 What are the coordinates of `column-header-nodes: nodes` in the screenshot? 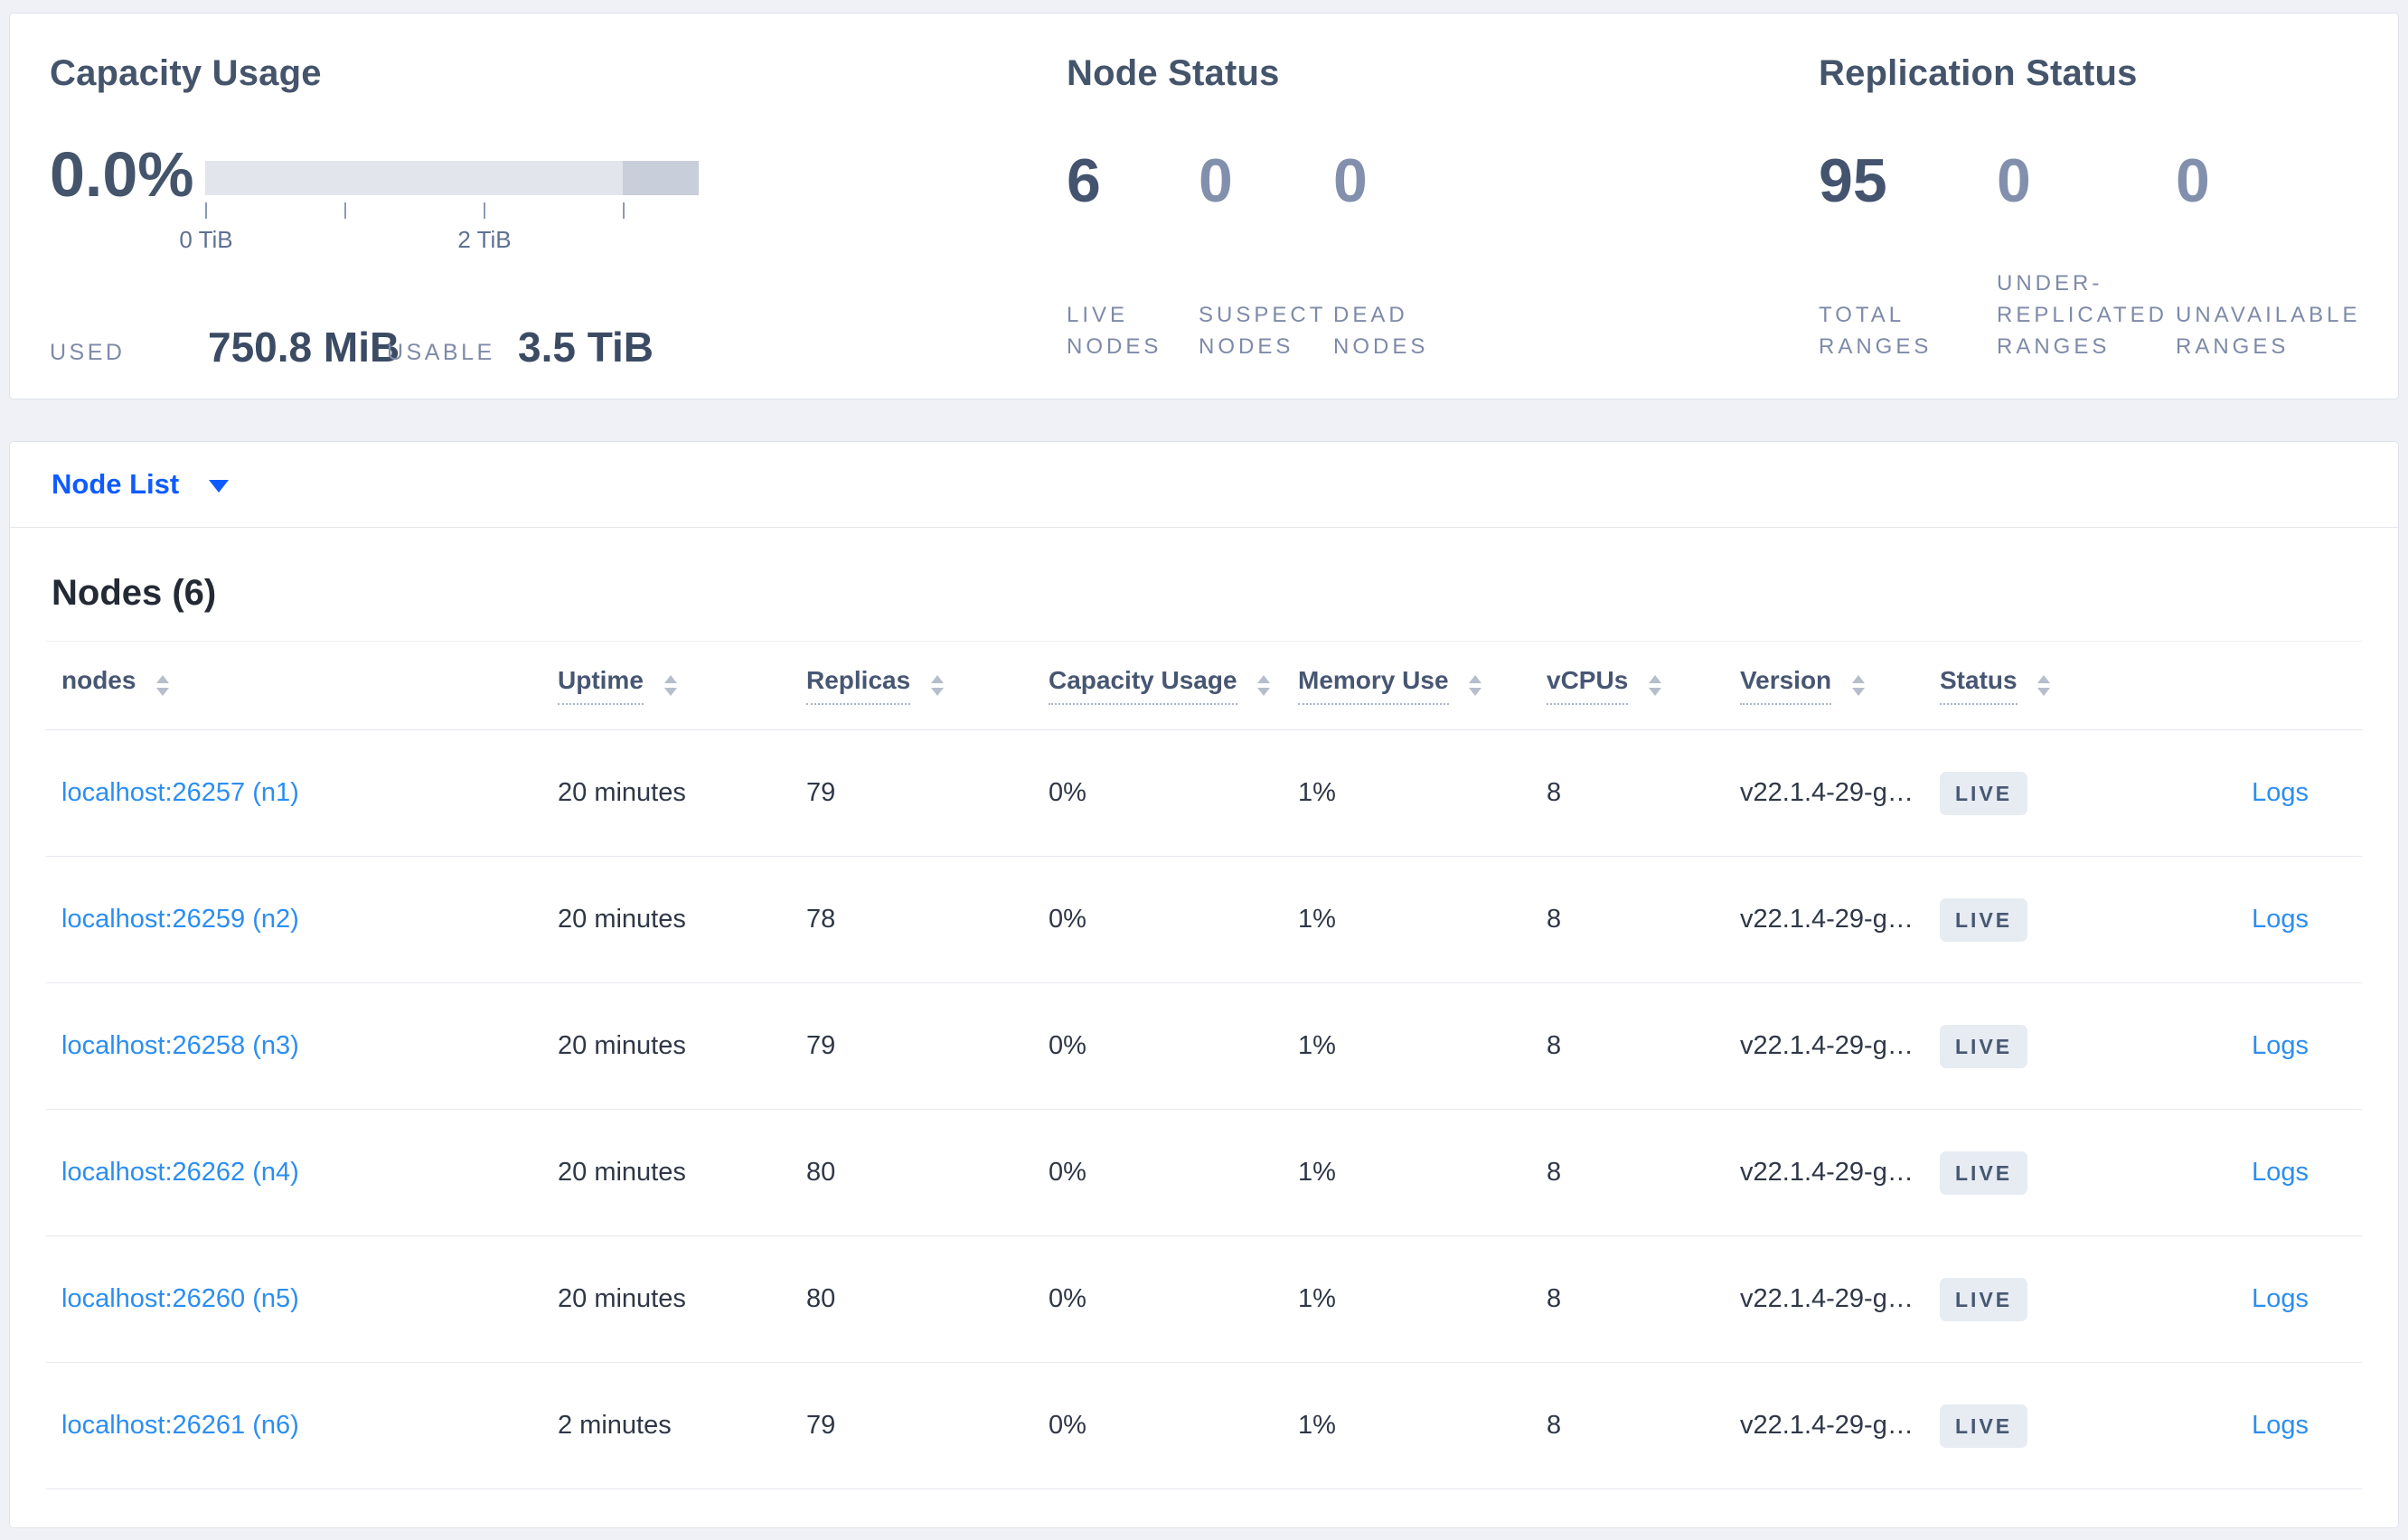 It's located at (302, 685).